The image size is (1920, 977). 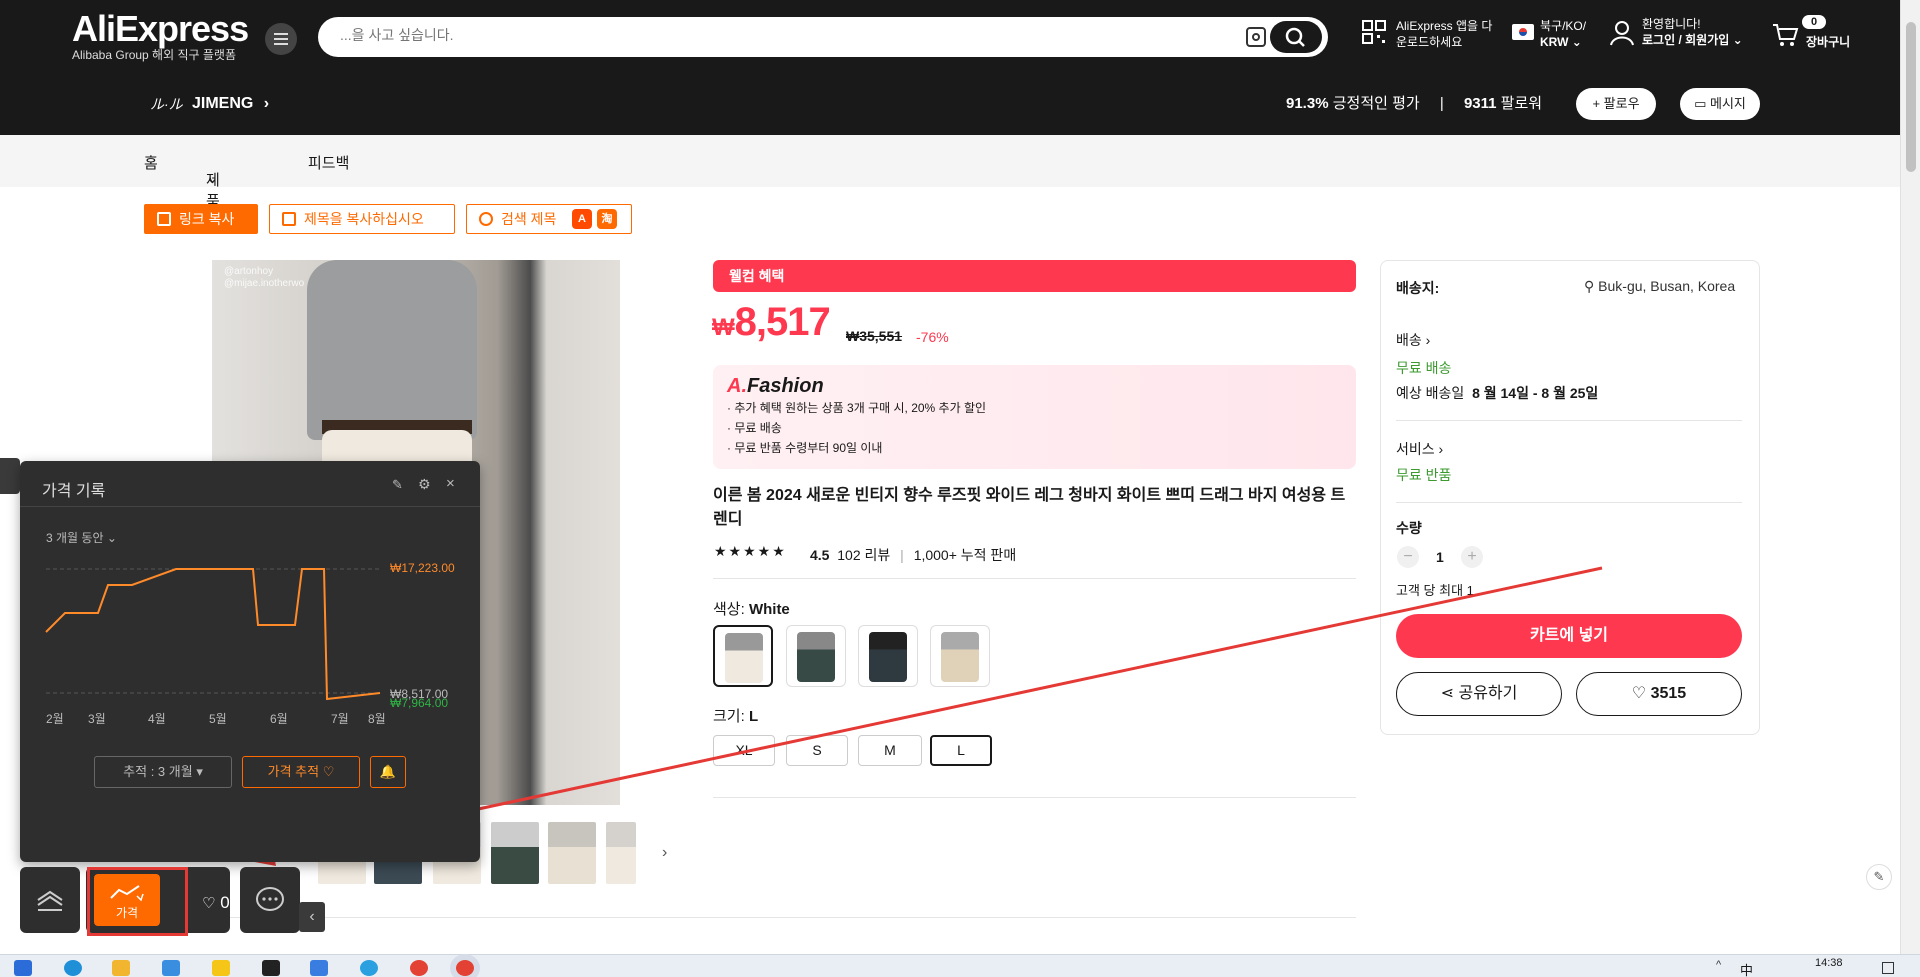 What do you see at coordinates (1718, 965) in the screenshot?
I see `chevron-up-icon: ^` at bounding box center [1718, 965].